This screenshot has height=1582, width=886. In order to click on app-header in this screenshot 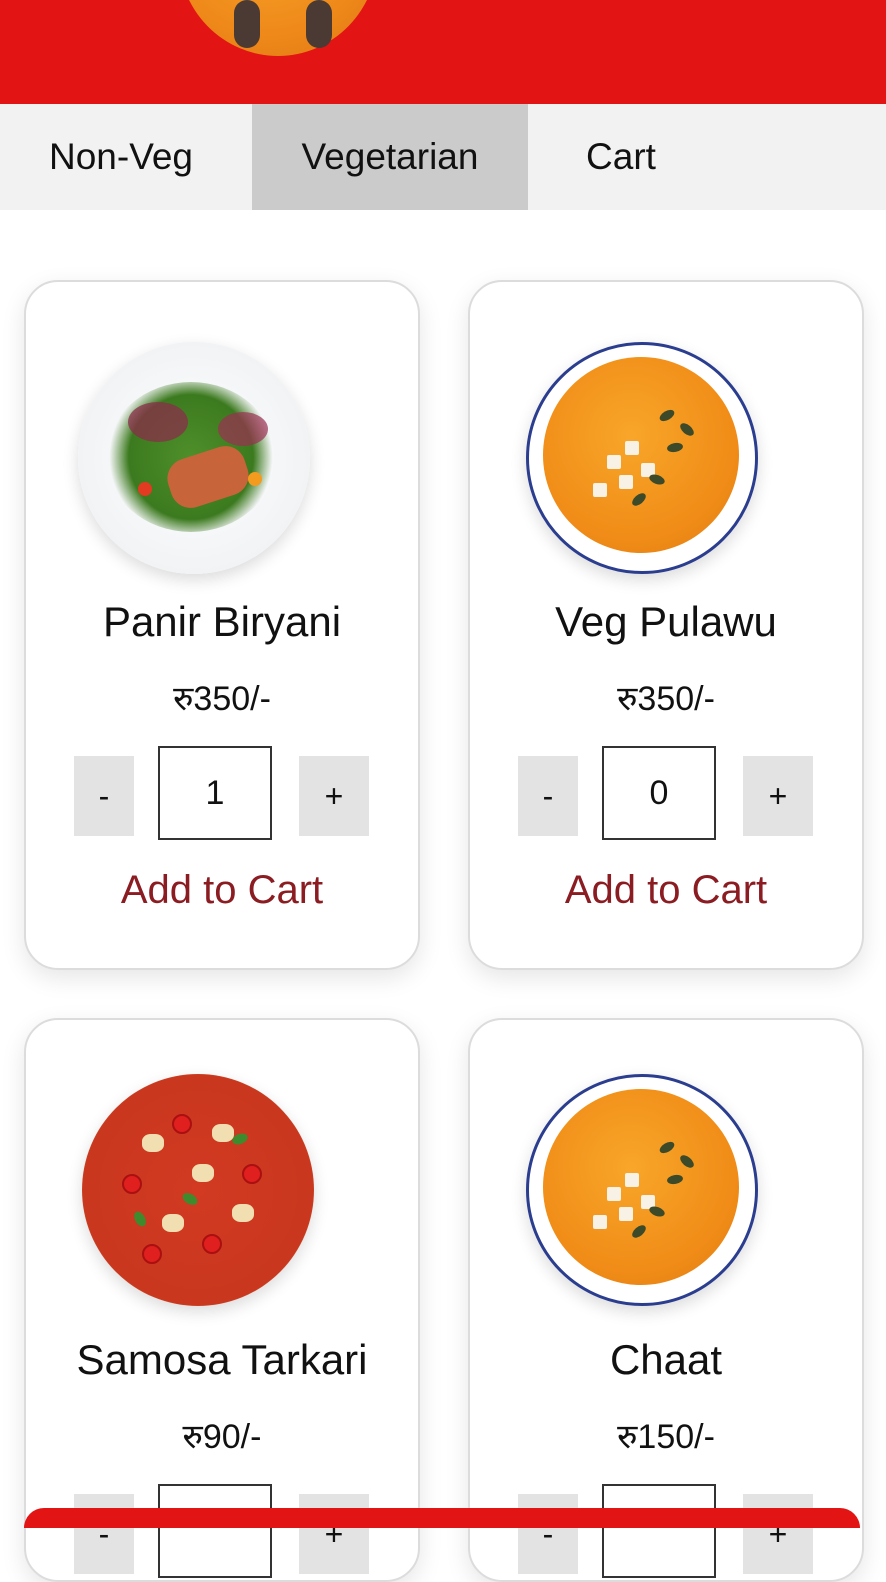, I will do `click(443, 52)`.